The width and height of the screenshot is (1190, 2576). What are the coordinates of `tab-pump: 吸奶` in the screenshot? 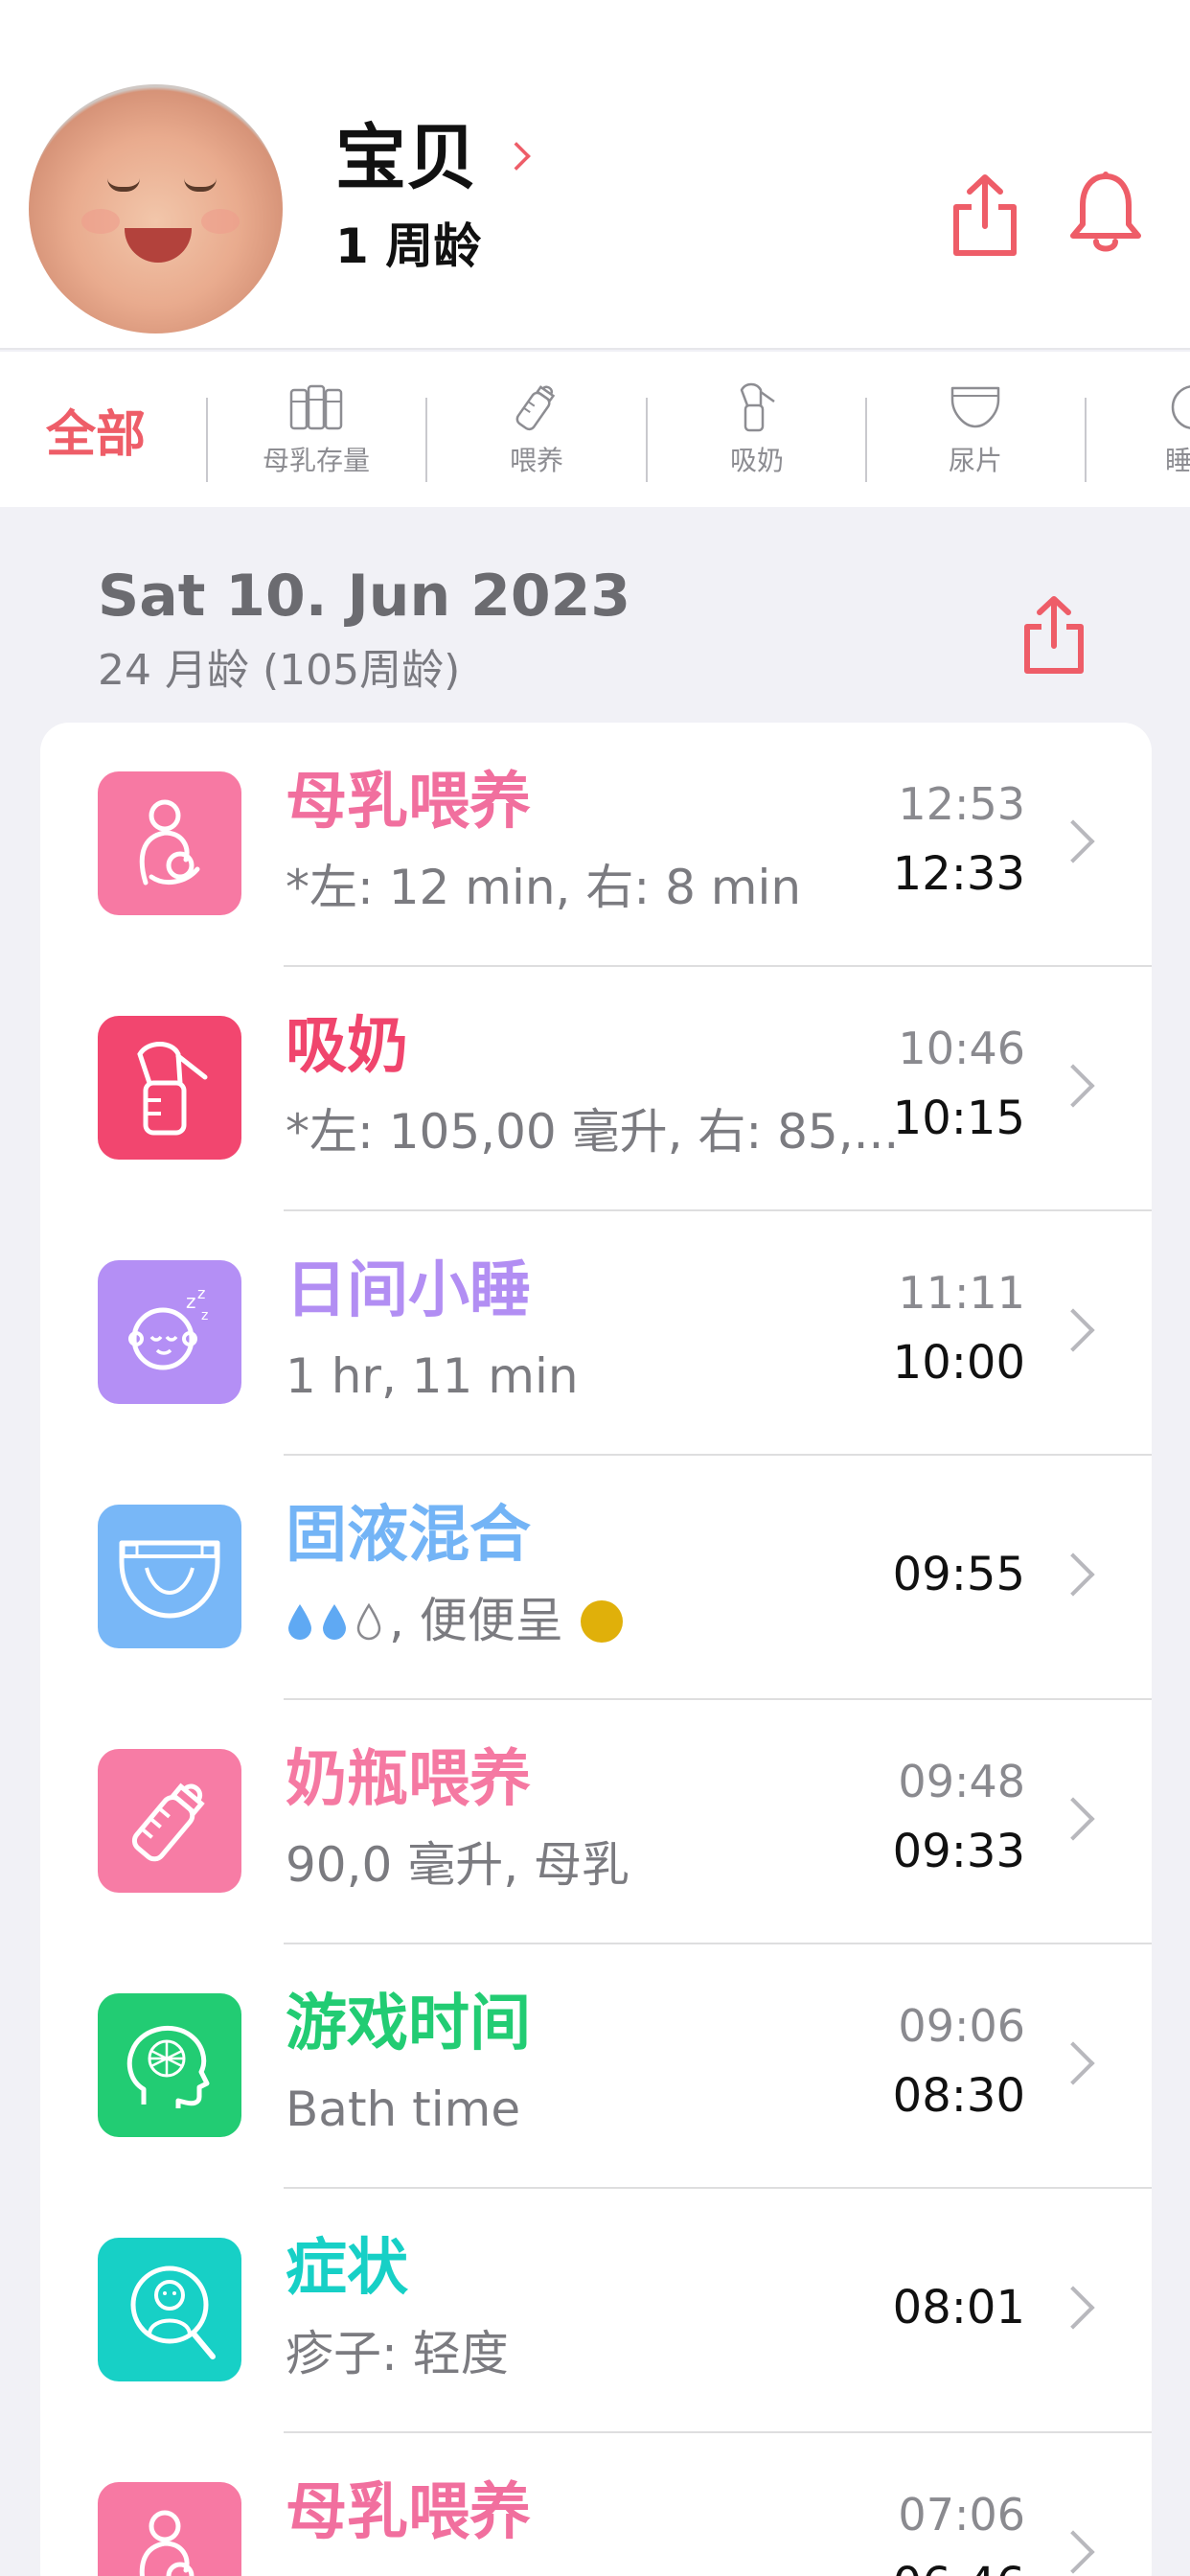 It's located at (757, 429).